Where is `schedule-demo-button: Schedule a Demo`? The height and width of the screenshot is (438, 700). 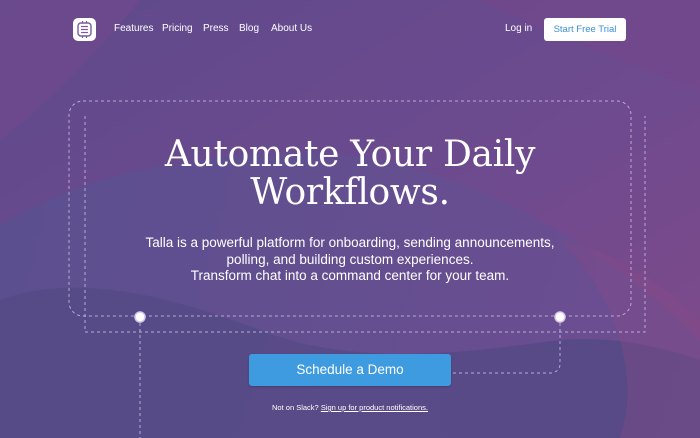
schedule-demo-button: Schedule a Demo is located at coordinates (350, 370).